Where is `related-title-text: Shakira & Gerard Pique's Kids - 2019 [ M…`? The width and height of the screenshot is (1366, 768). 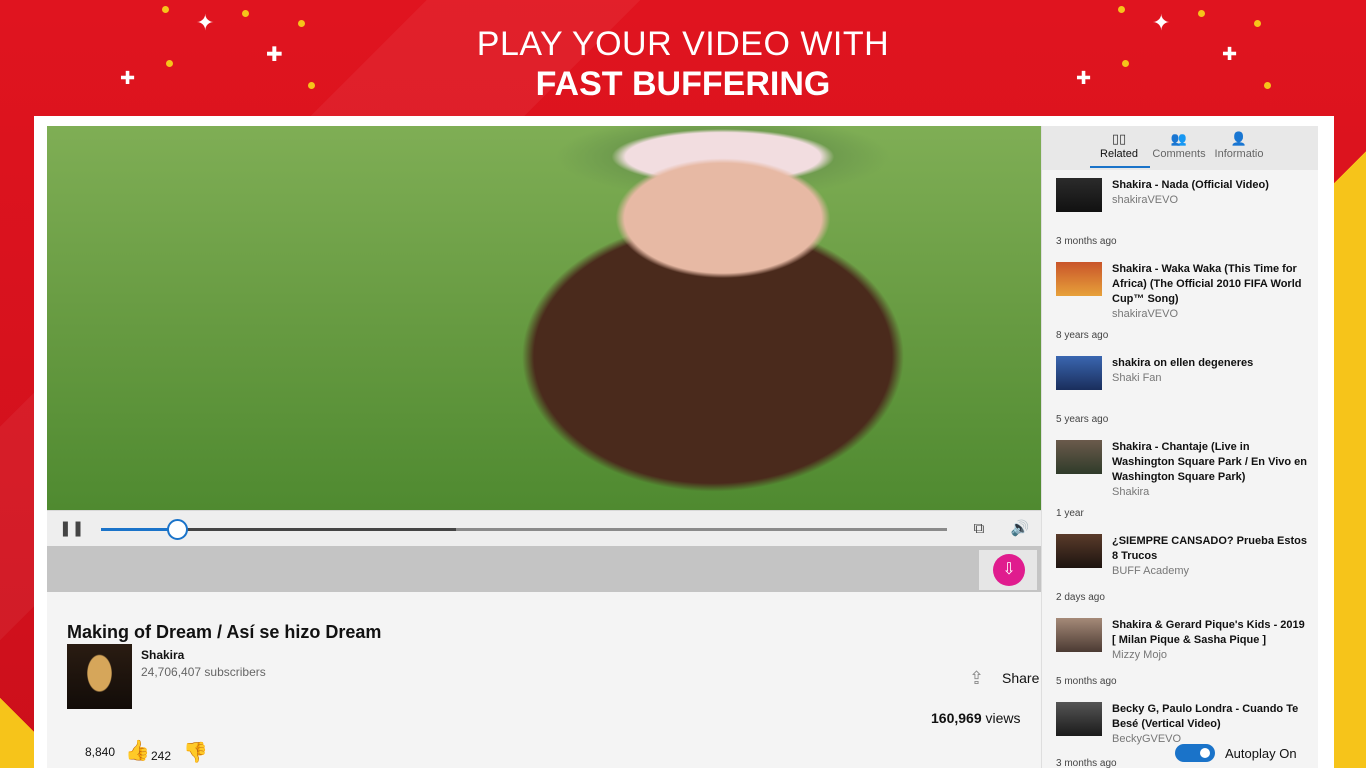 related-title-text: Shakira & Gerard Pique's Kids - 2019 [ M… is located at coordinates (1208, 632).